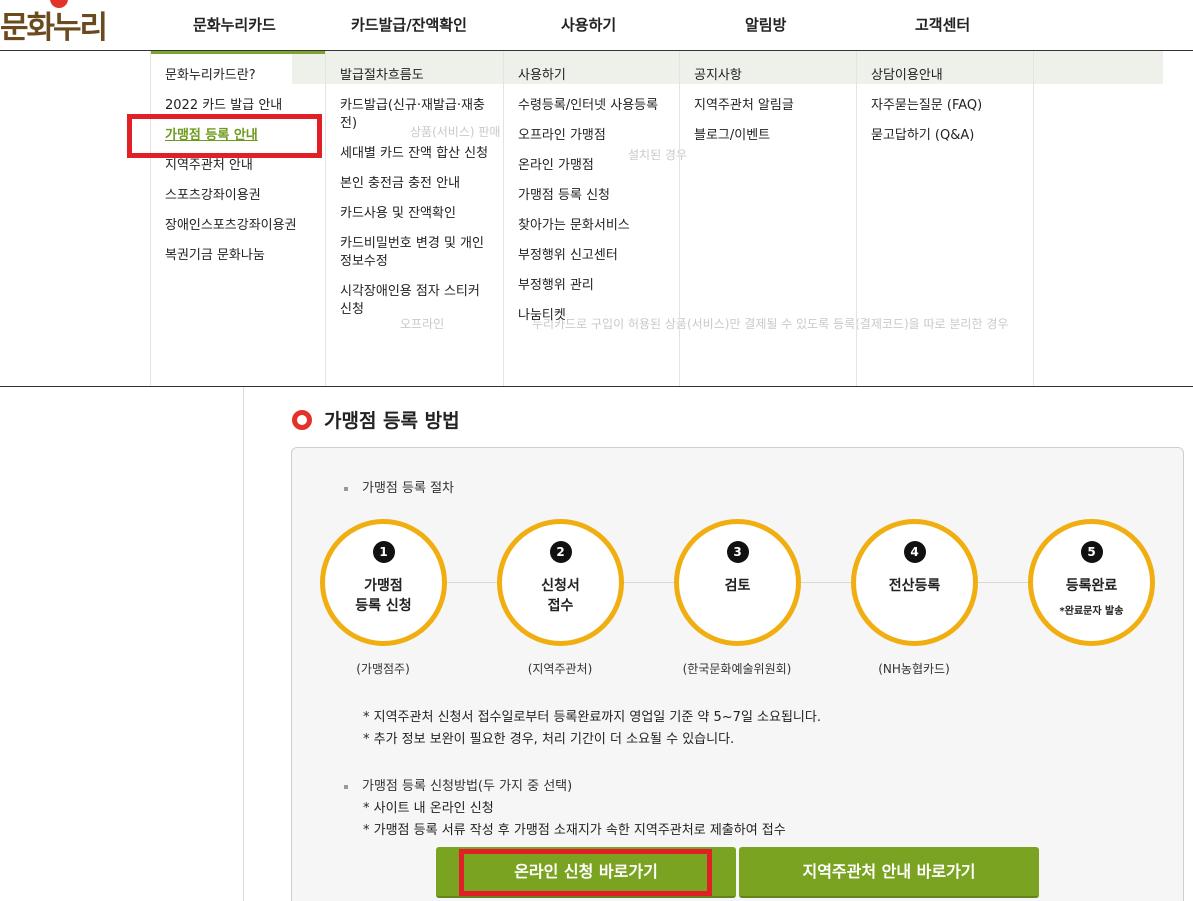 The width and height of the screenshot is (1193, 901). Describe the element at coordinates (944, 219) in the screenshot. I see `menu-column-support: 상담이용안내 자주묻는질문 (FAQ) 묻고답하기 (Q&A)` at that location.